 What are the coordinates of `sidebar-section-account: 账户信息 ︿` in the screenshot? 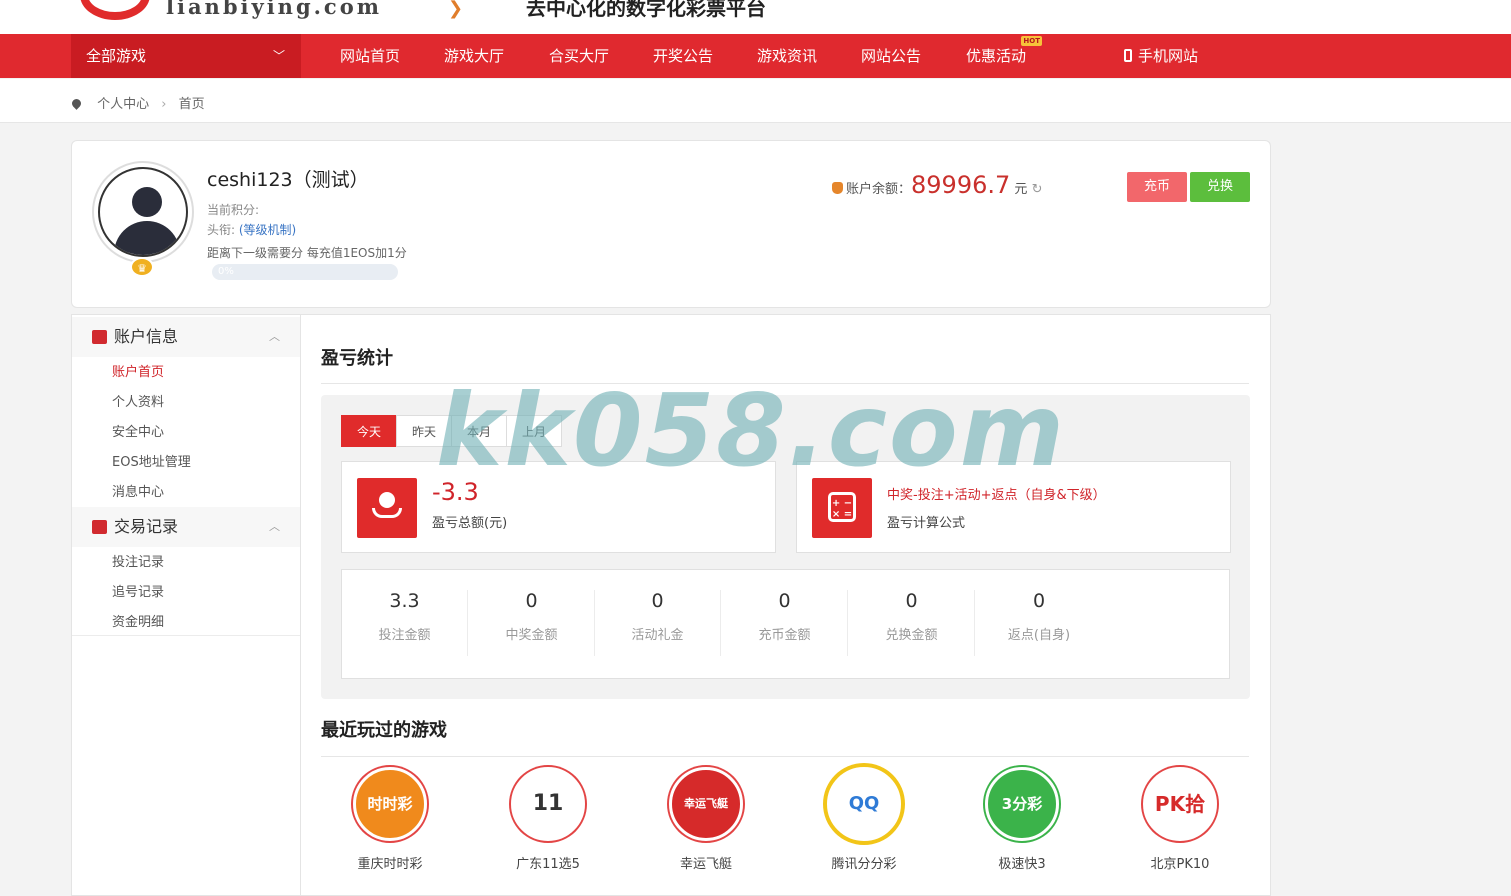 It's located at (186, 337).